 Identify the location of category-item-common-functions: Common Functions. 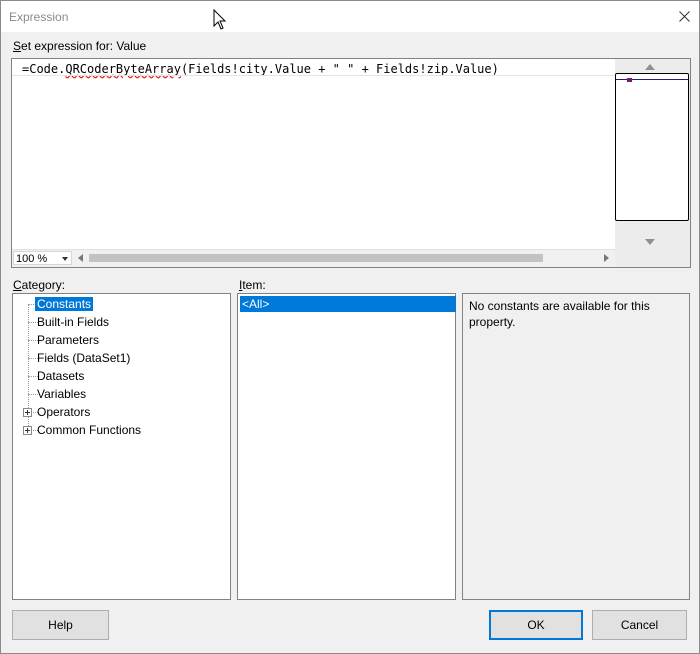
(89, 430).